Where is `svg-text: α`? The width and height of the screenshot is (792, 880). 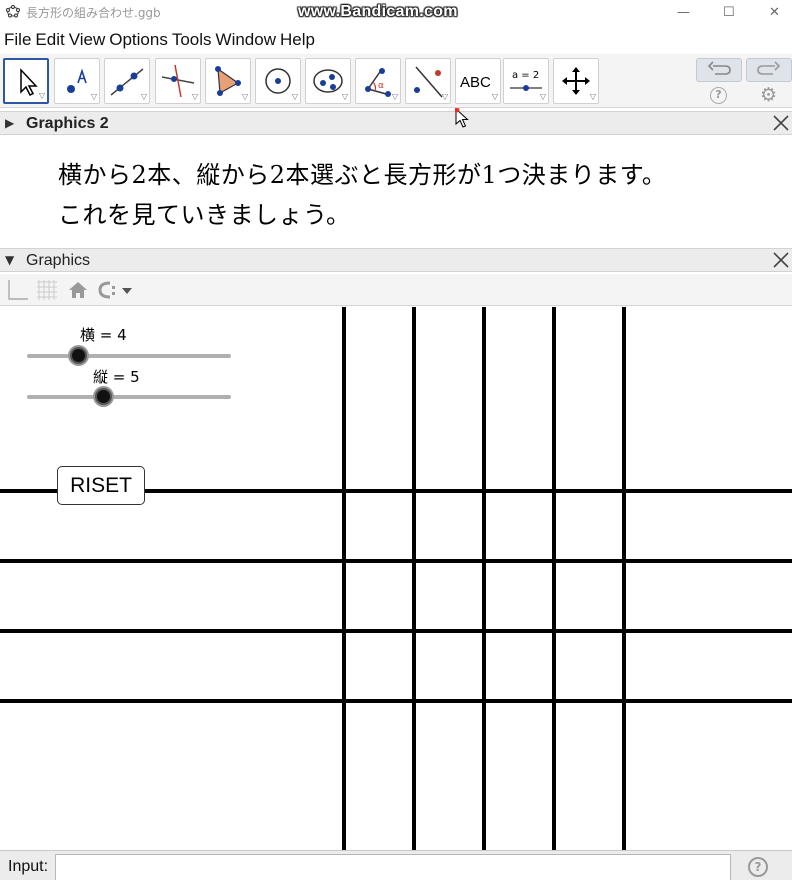
svg-text: α is located at coordinates (381, 86).